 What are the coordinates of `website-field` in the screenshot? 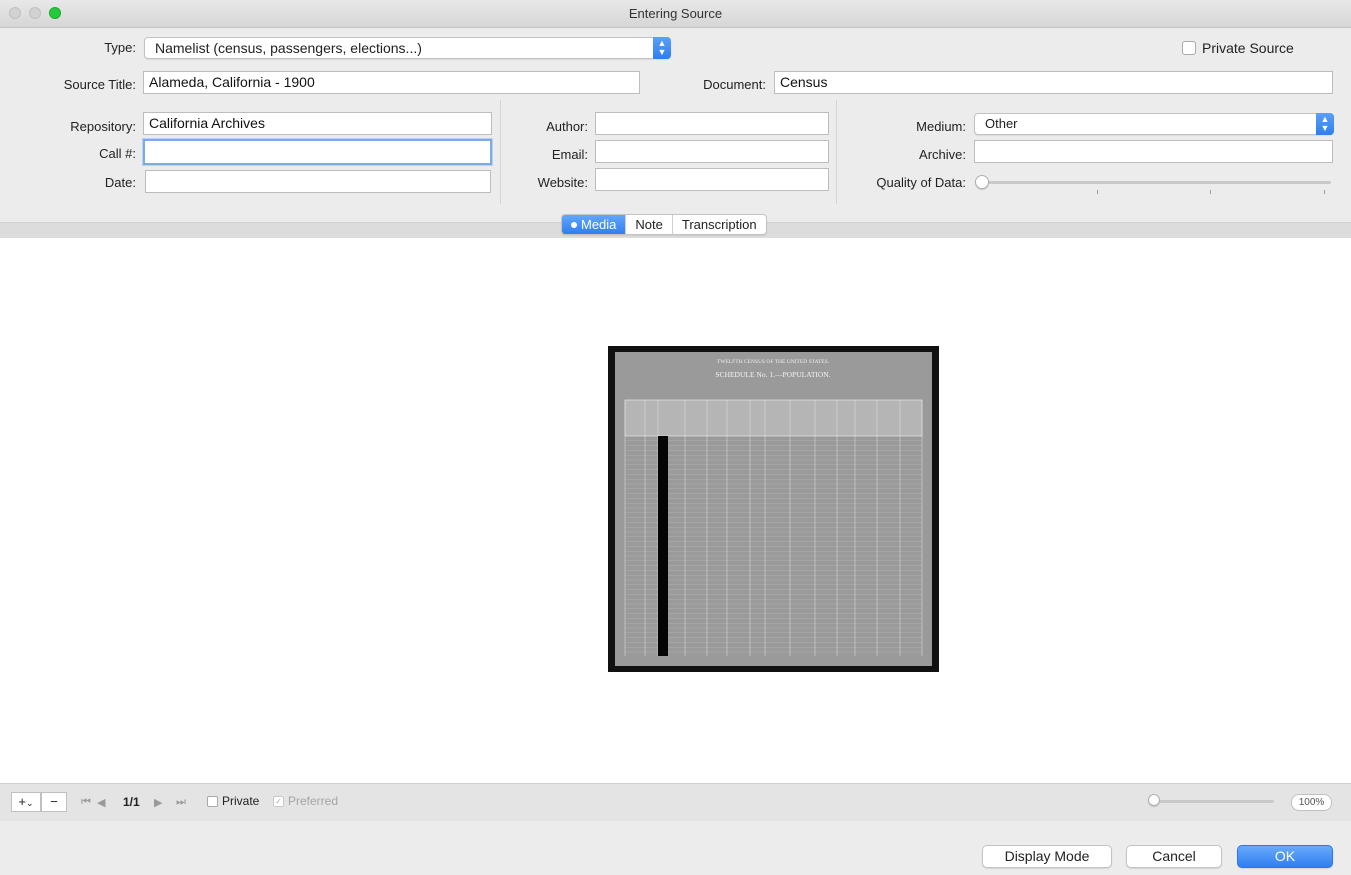 It's located at (712, 179).